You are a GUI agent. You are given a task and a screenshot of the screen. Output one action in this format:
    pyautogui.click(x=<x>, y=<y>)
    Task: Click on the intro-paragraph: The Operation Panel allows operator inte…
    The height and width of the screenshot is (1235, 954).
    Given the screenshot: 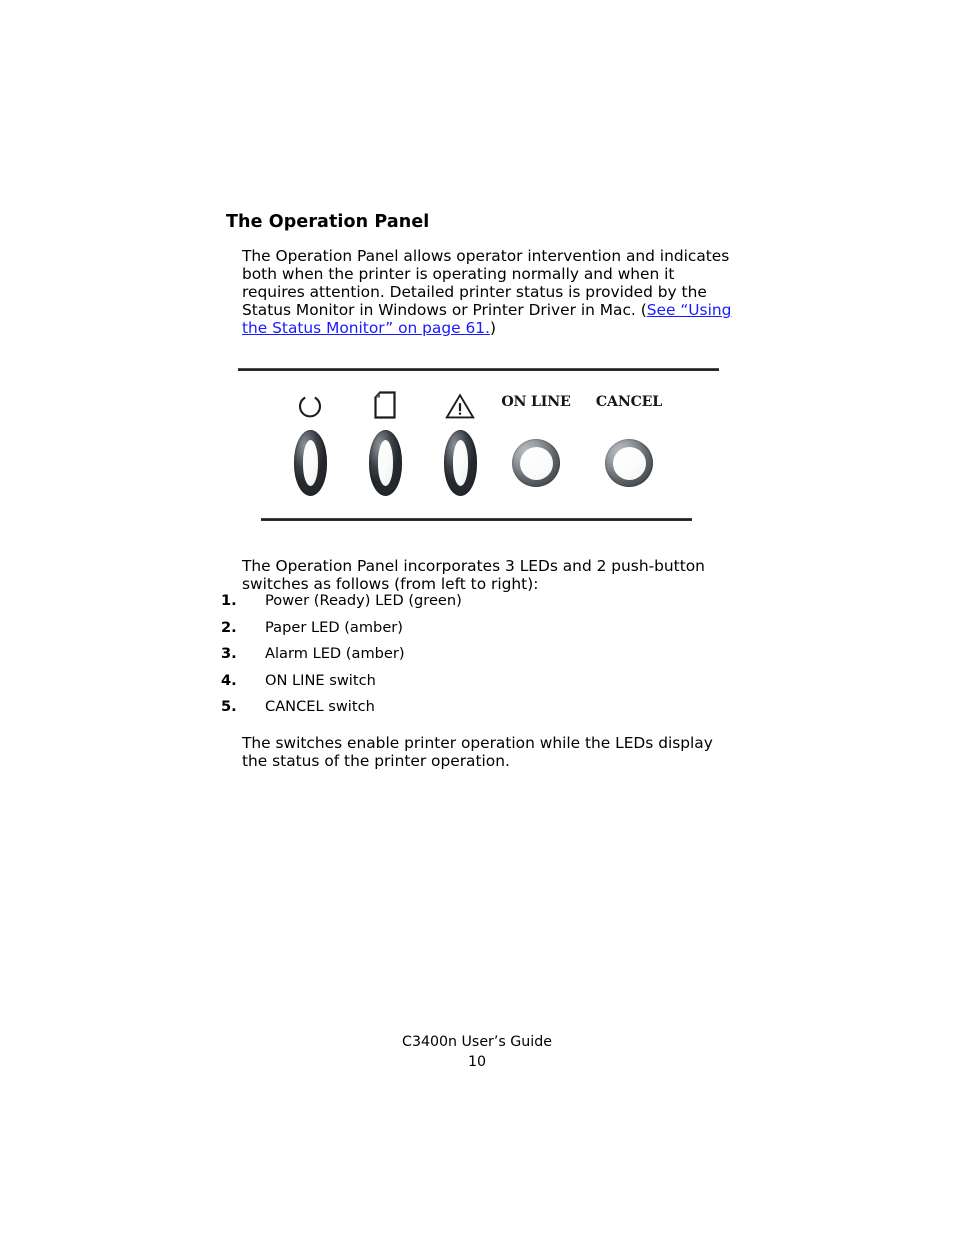 What is the action you would take?
    pyautogui.click(x=488, y=292)
    